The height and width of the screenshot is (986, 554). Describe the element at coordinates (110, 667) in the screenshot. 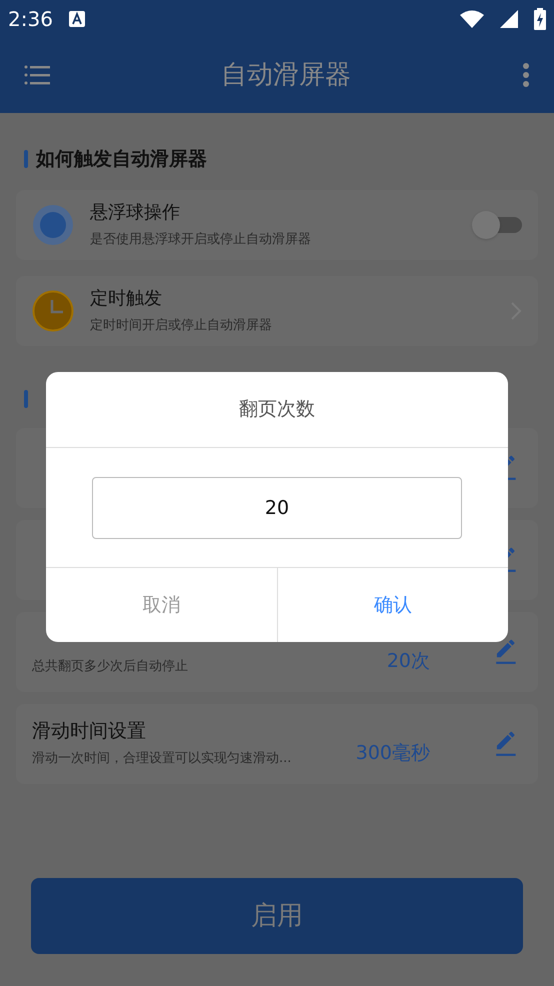

I see `setting-subtitle: 总共翻页多少次后自动停止` at that location.